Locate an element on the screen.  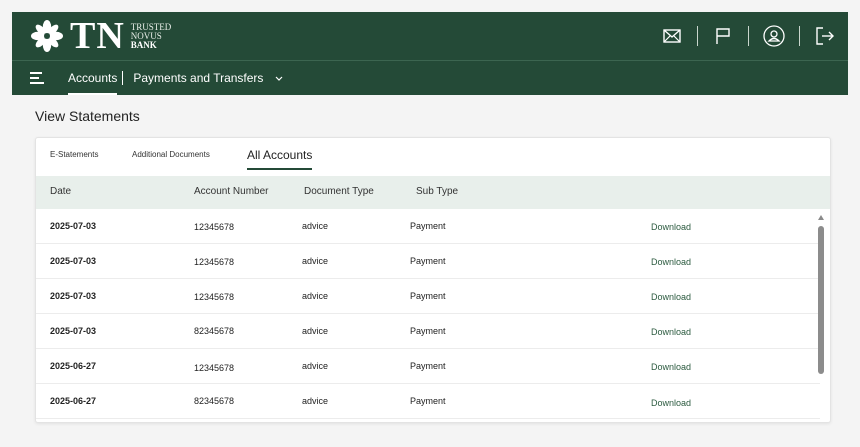
scrollbar-track is located at coordinates (821, 322).